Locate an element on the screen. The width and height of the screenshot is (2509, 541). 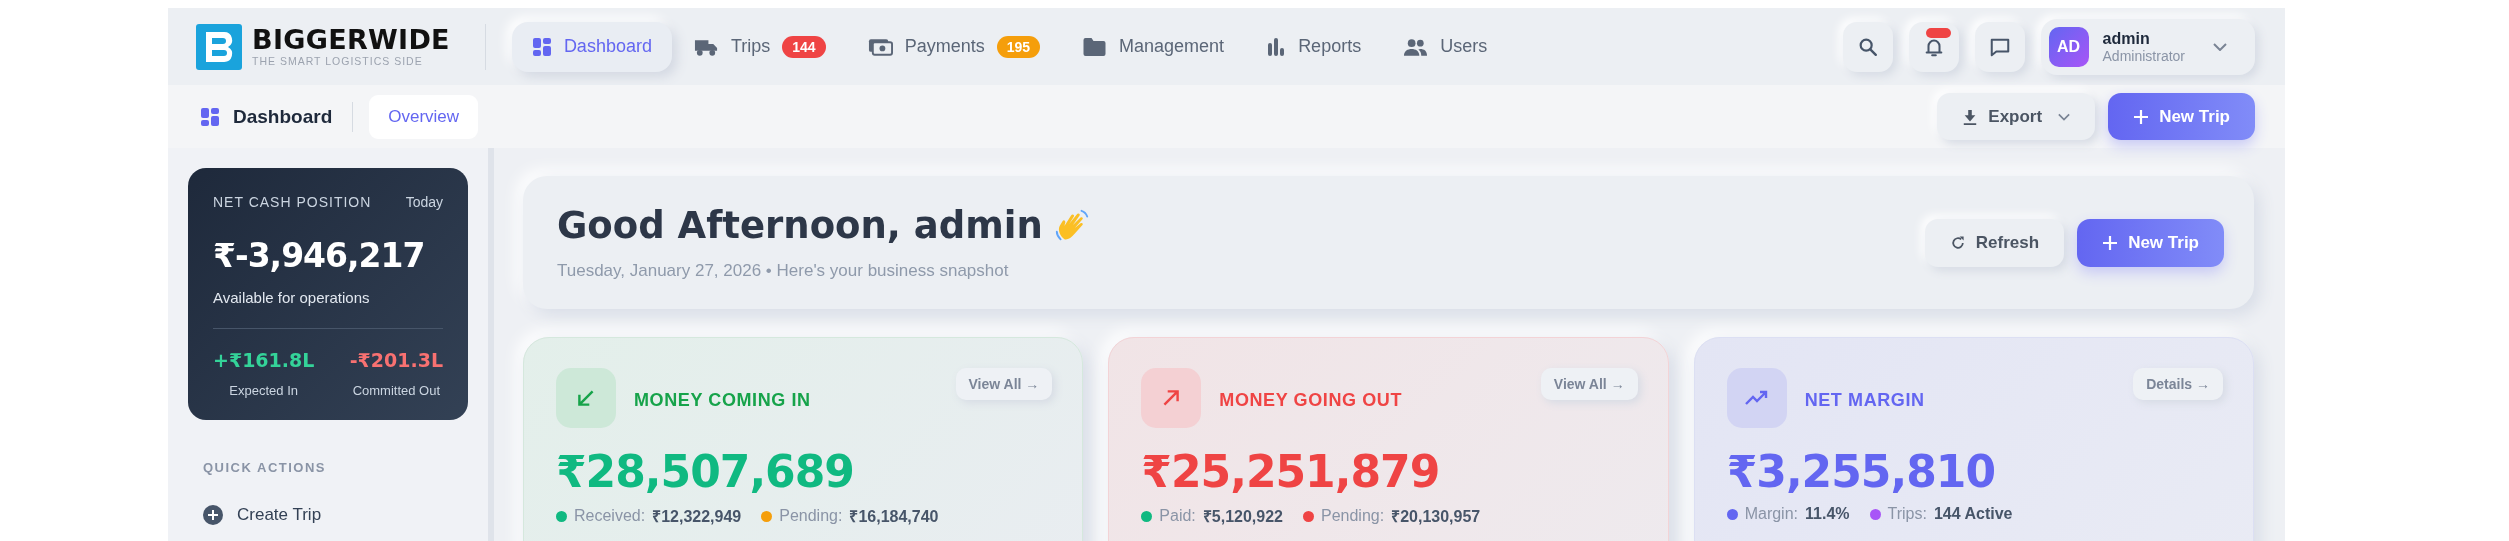
download-icon is located at coordinates (1970, 116).